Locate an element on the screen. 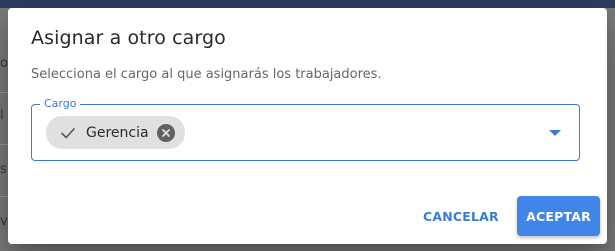  chip-remove-icon is located at coordinates (165, 132).